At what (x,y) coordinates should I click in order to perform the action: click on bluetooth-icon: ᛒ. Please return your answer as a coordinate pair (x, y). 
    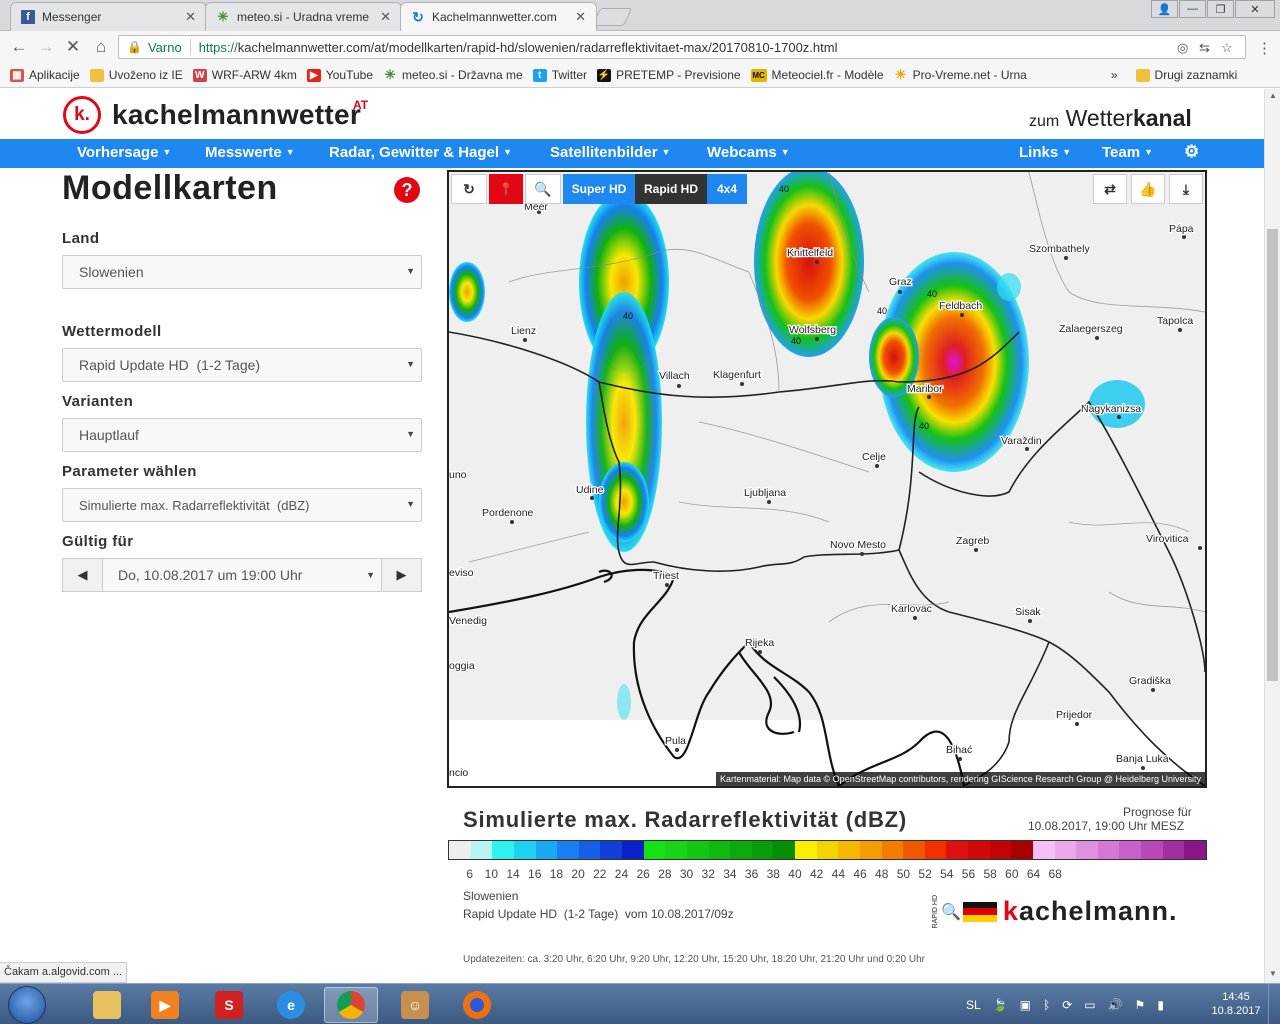
    Looking at the image, I should click on (1046, 1005).